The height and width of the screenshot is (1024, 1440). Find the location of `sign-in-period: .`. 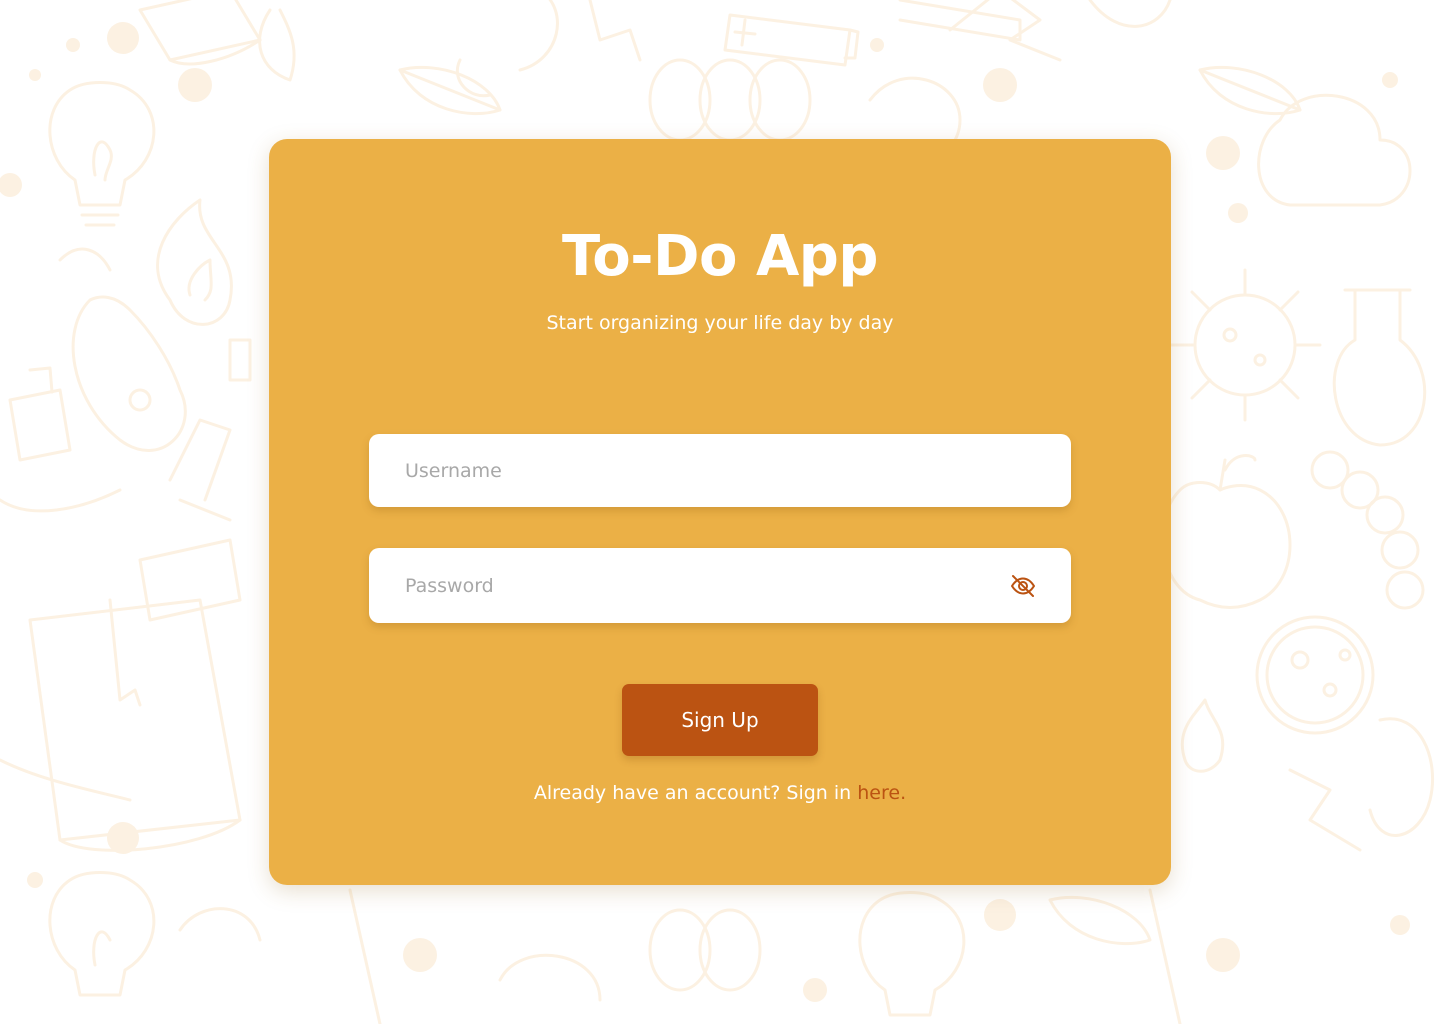

sign-in-period: . is located at coordinates (903, 793).